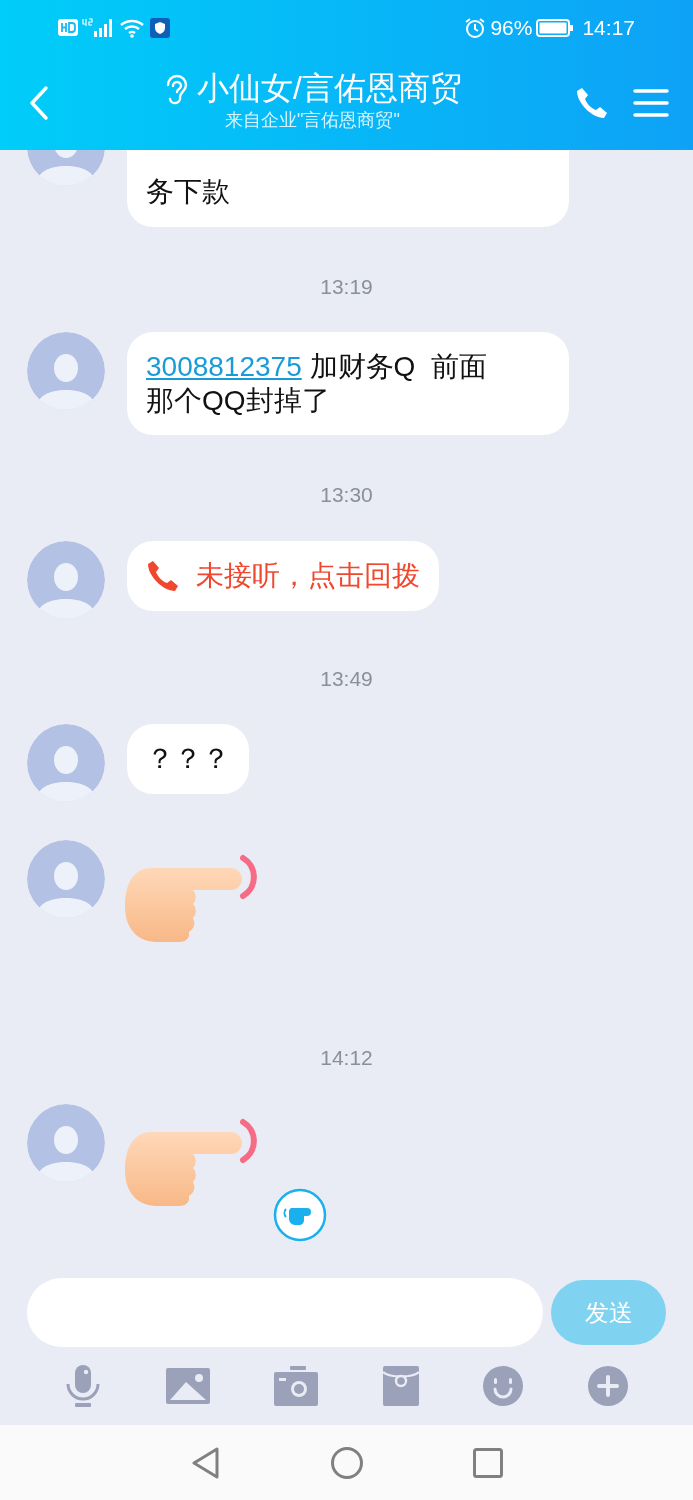 The image size is (693, 1500). What do you see at coordinates (187, 1386) in the screenshot?
I see `image-icon` at bounding box center [187, 1386].